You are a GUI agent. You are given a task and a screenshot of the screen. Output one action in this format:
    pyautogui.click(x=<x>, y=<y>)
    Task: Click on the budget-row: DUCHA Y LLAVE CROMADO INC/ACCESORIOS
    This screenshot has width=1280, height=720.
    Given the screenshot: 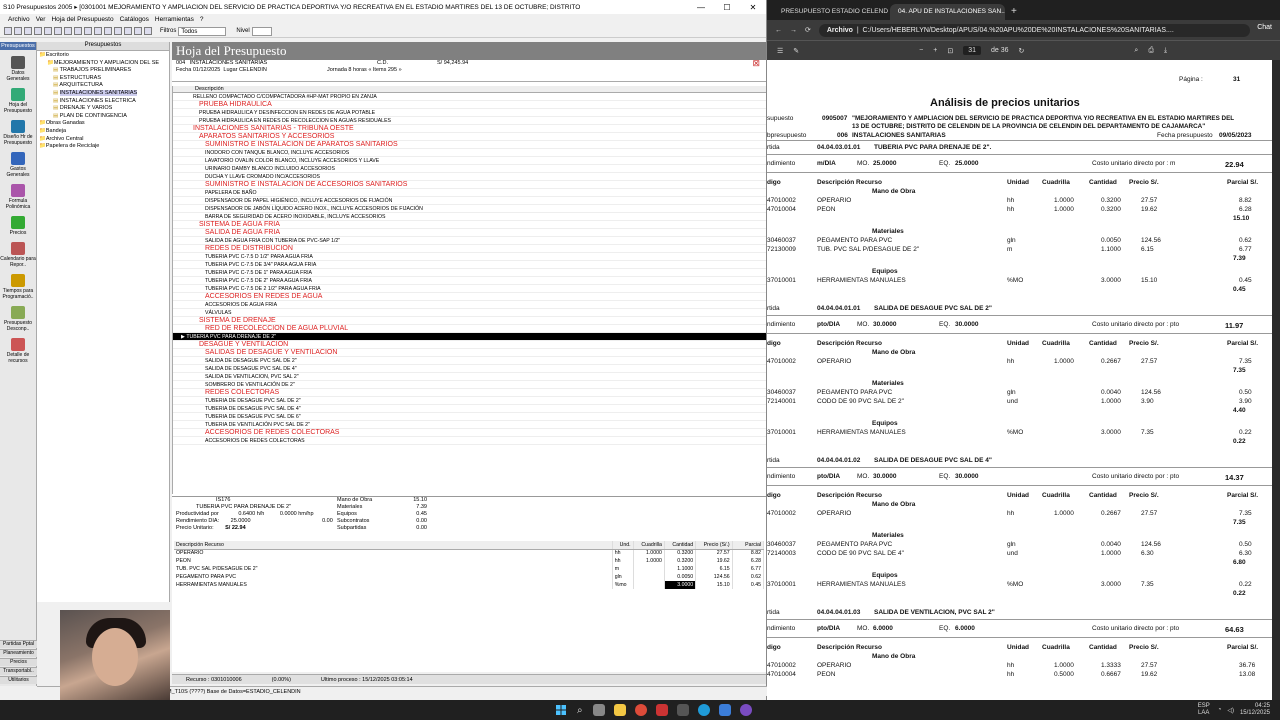 What is the action you would take?
    pyautogui.click(x=469, y=177)
    